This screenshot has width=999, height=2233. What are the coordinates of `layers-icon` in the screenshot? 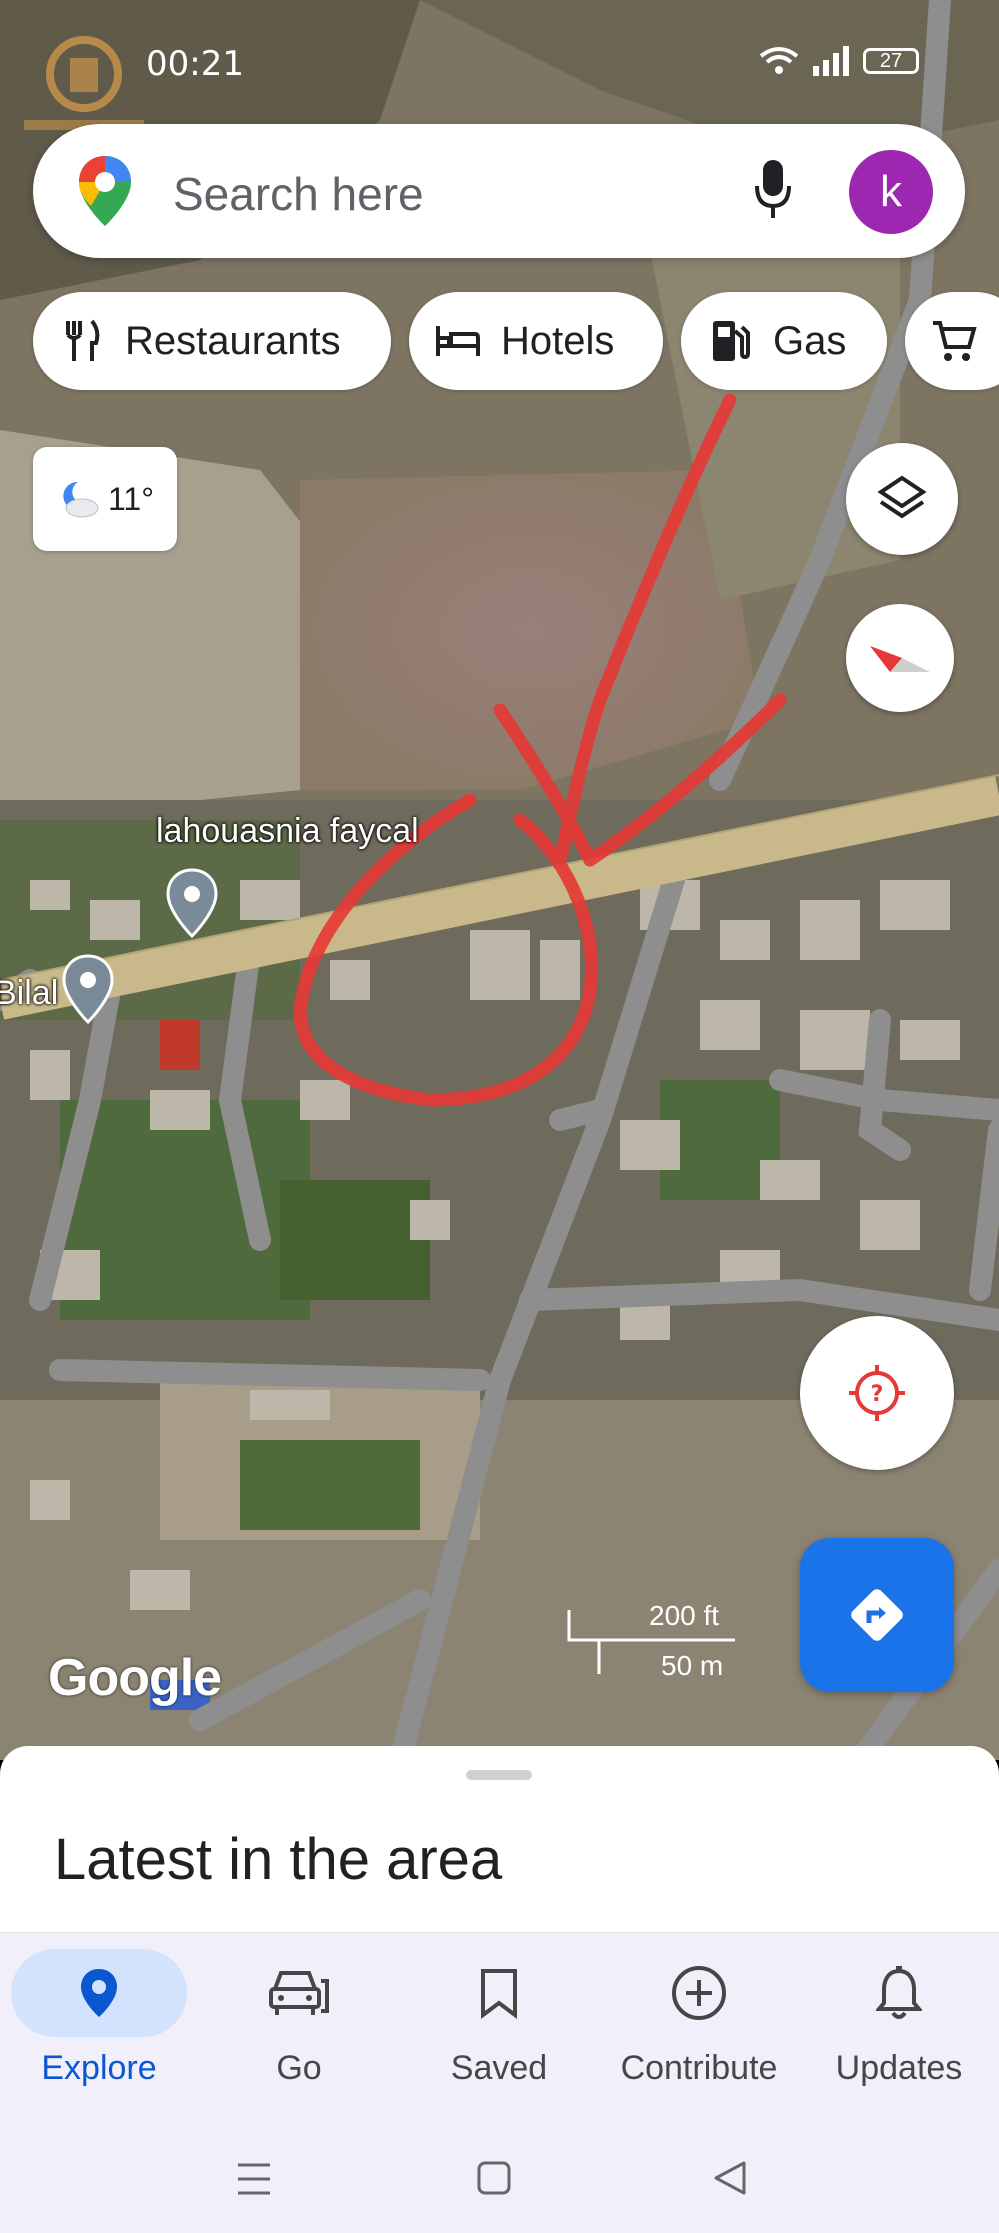 It's located at (902, 497).